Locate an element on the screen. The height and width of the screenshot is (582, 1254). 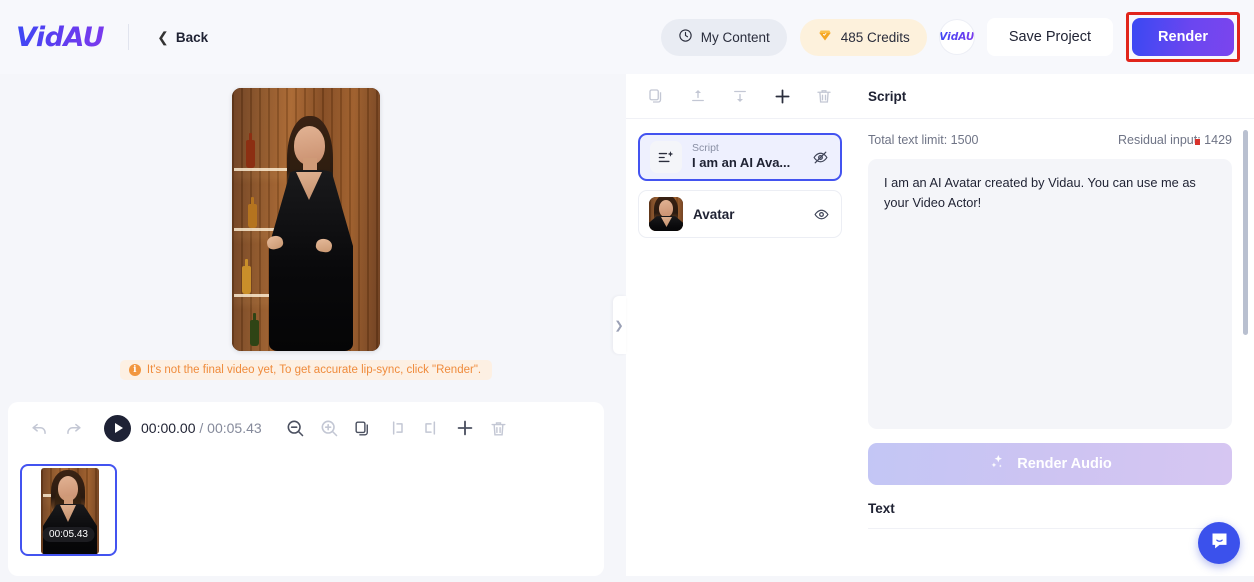
split-right-icon is located at coordinates (431, 428).